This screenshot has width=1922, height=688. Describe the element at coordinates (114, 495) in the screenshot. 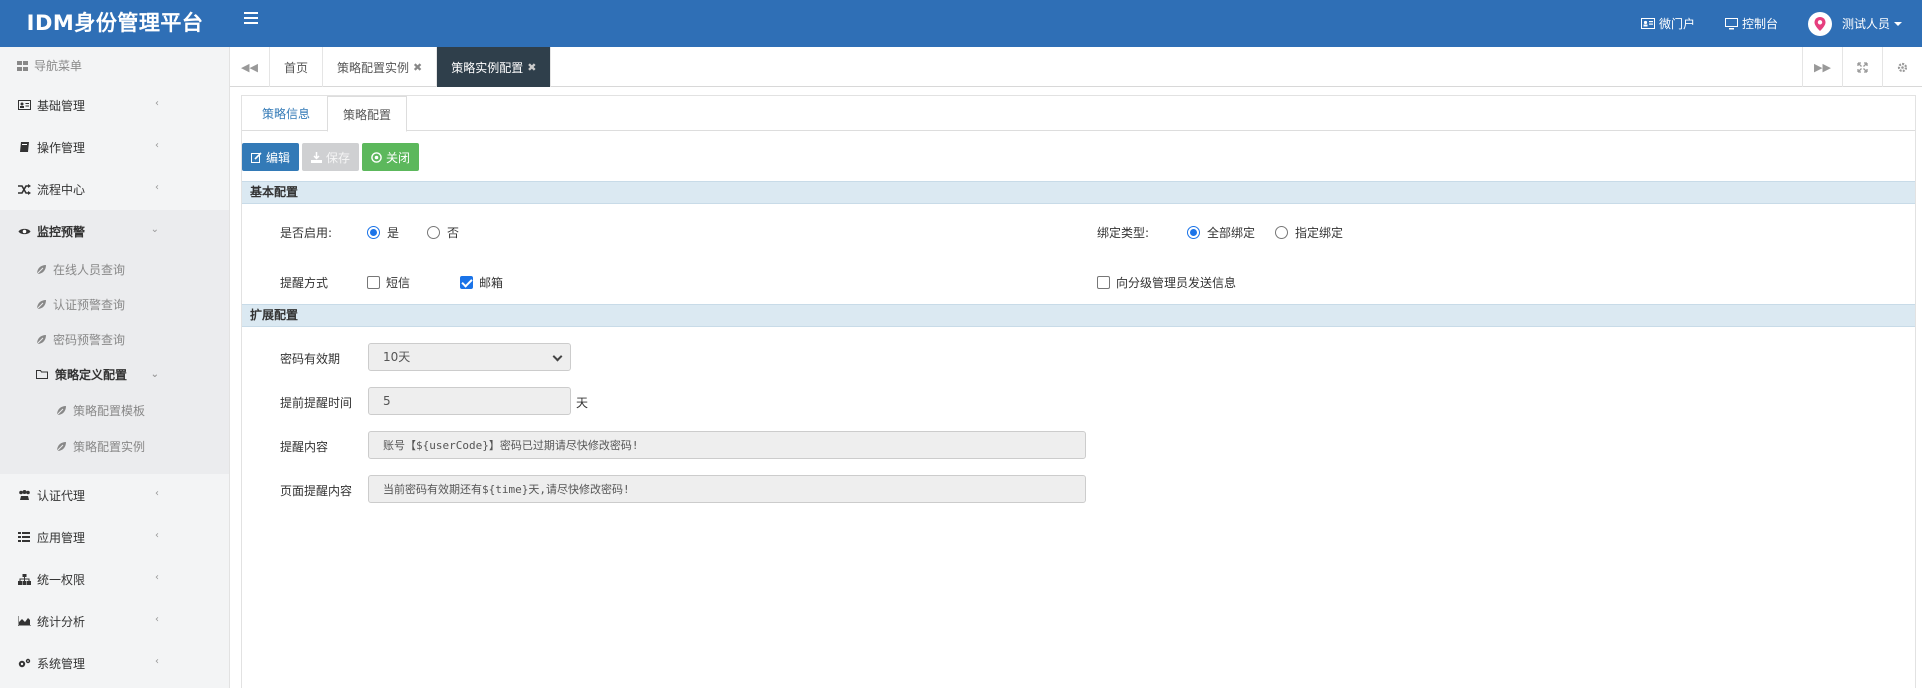

I see `sidebar-item-auth-proxy: 认证代理 ‹` at that location.